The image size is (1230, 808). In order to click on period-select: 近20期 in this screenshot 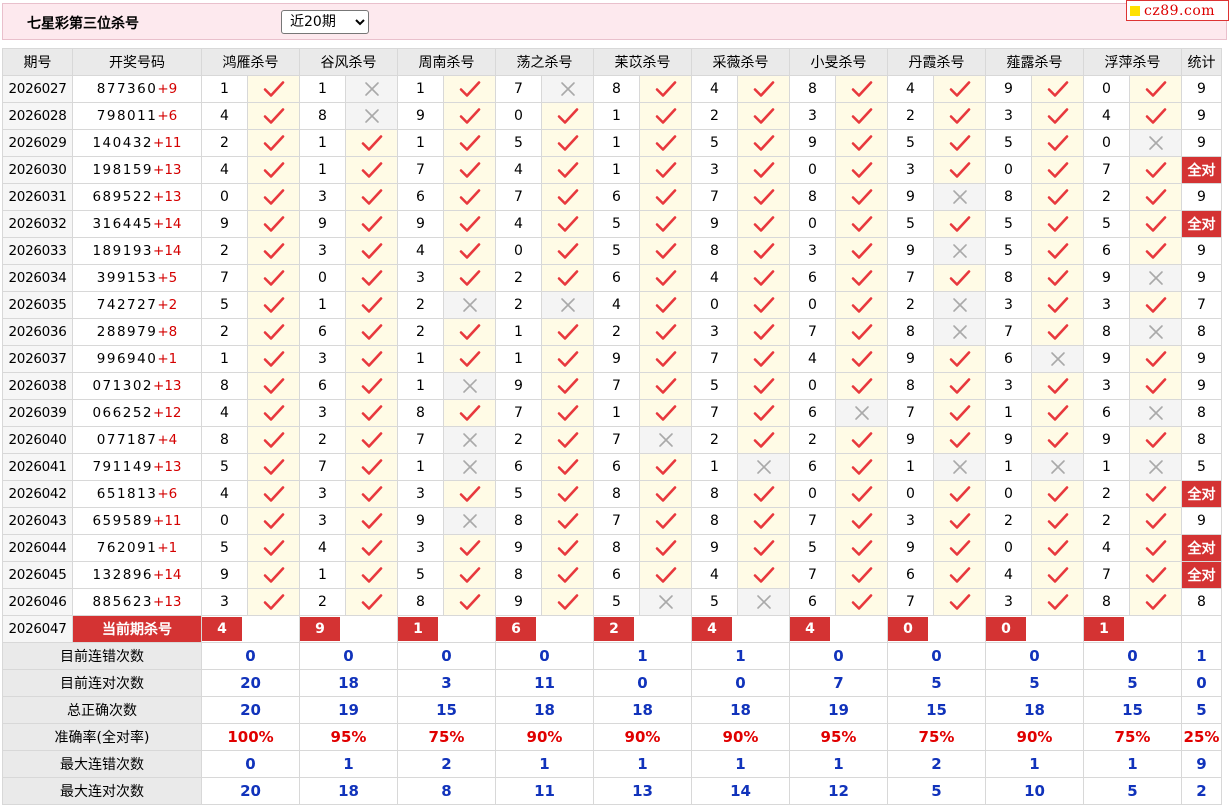, I will do `click(325, 22)`.